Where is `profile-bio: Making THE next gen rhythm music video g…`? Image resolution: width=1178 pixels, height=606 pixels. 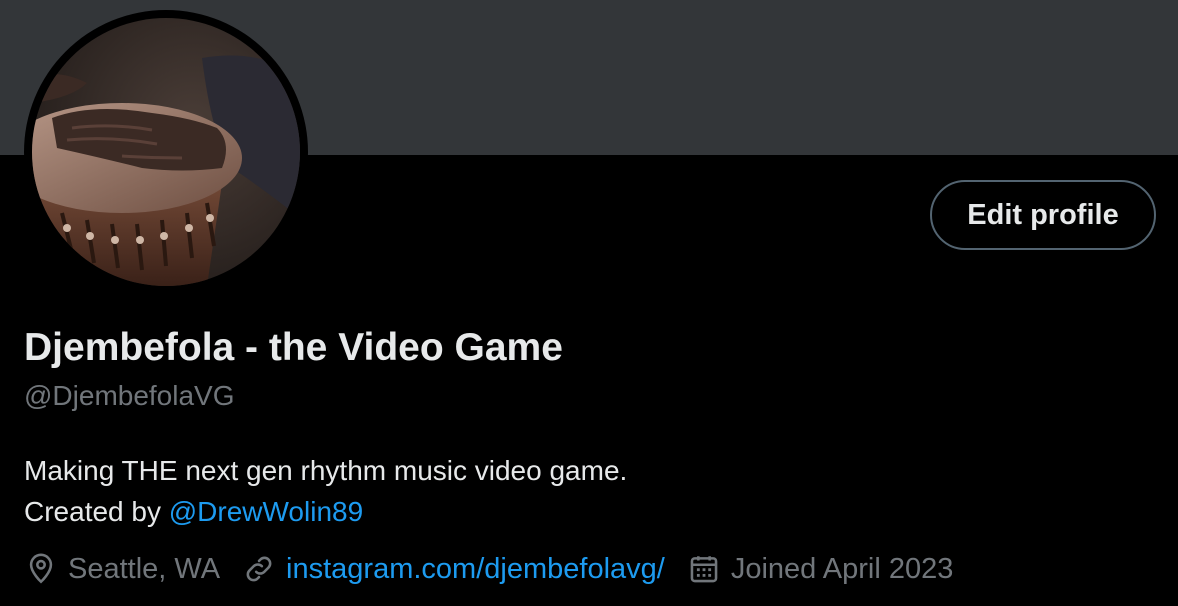
profile-bio: Making THE next gen rhythm music video g… is located at coordinates (325, 491).